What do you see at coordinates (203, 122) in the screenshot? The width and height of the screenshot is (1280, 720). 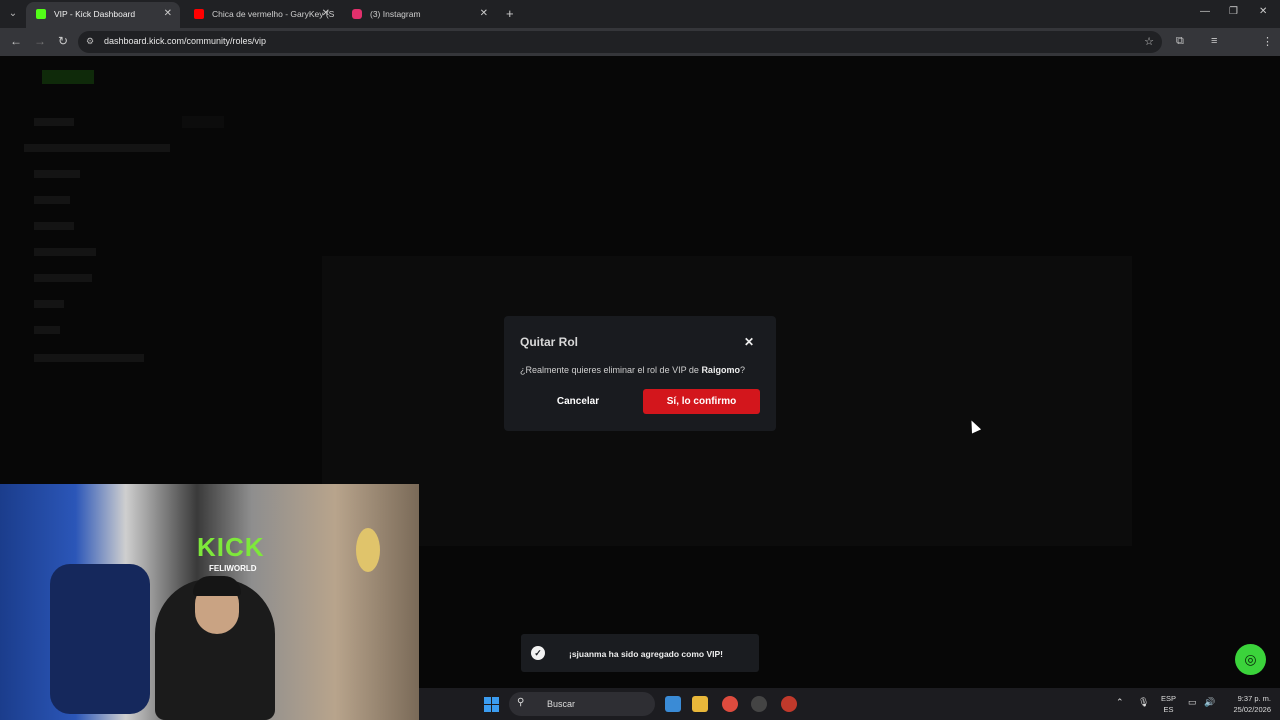 I see `page-title` at bounding box center [203, 122].